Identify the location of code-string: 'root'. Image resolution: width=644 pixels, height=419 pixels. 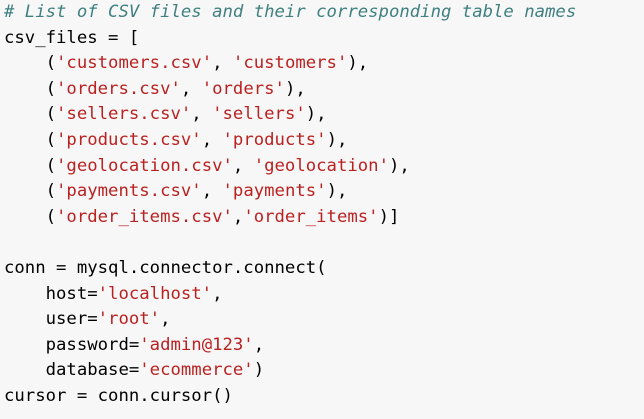
(129, 319).